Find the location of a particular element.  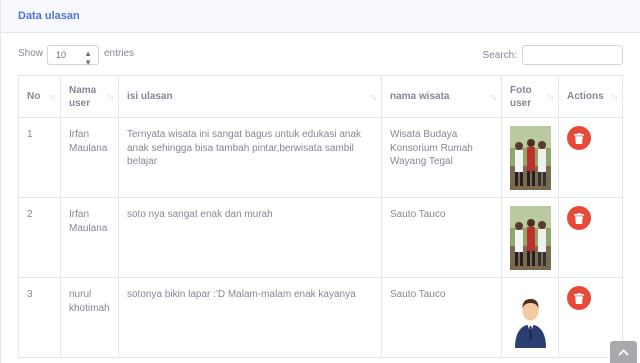

cell-isi-ulasan: soto nya sangat enak dan murah is located at coordinates (250, 237).